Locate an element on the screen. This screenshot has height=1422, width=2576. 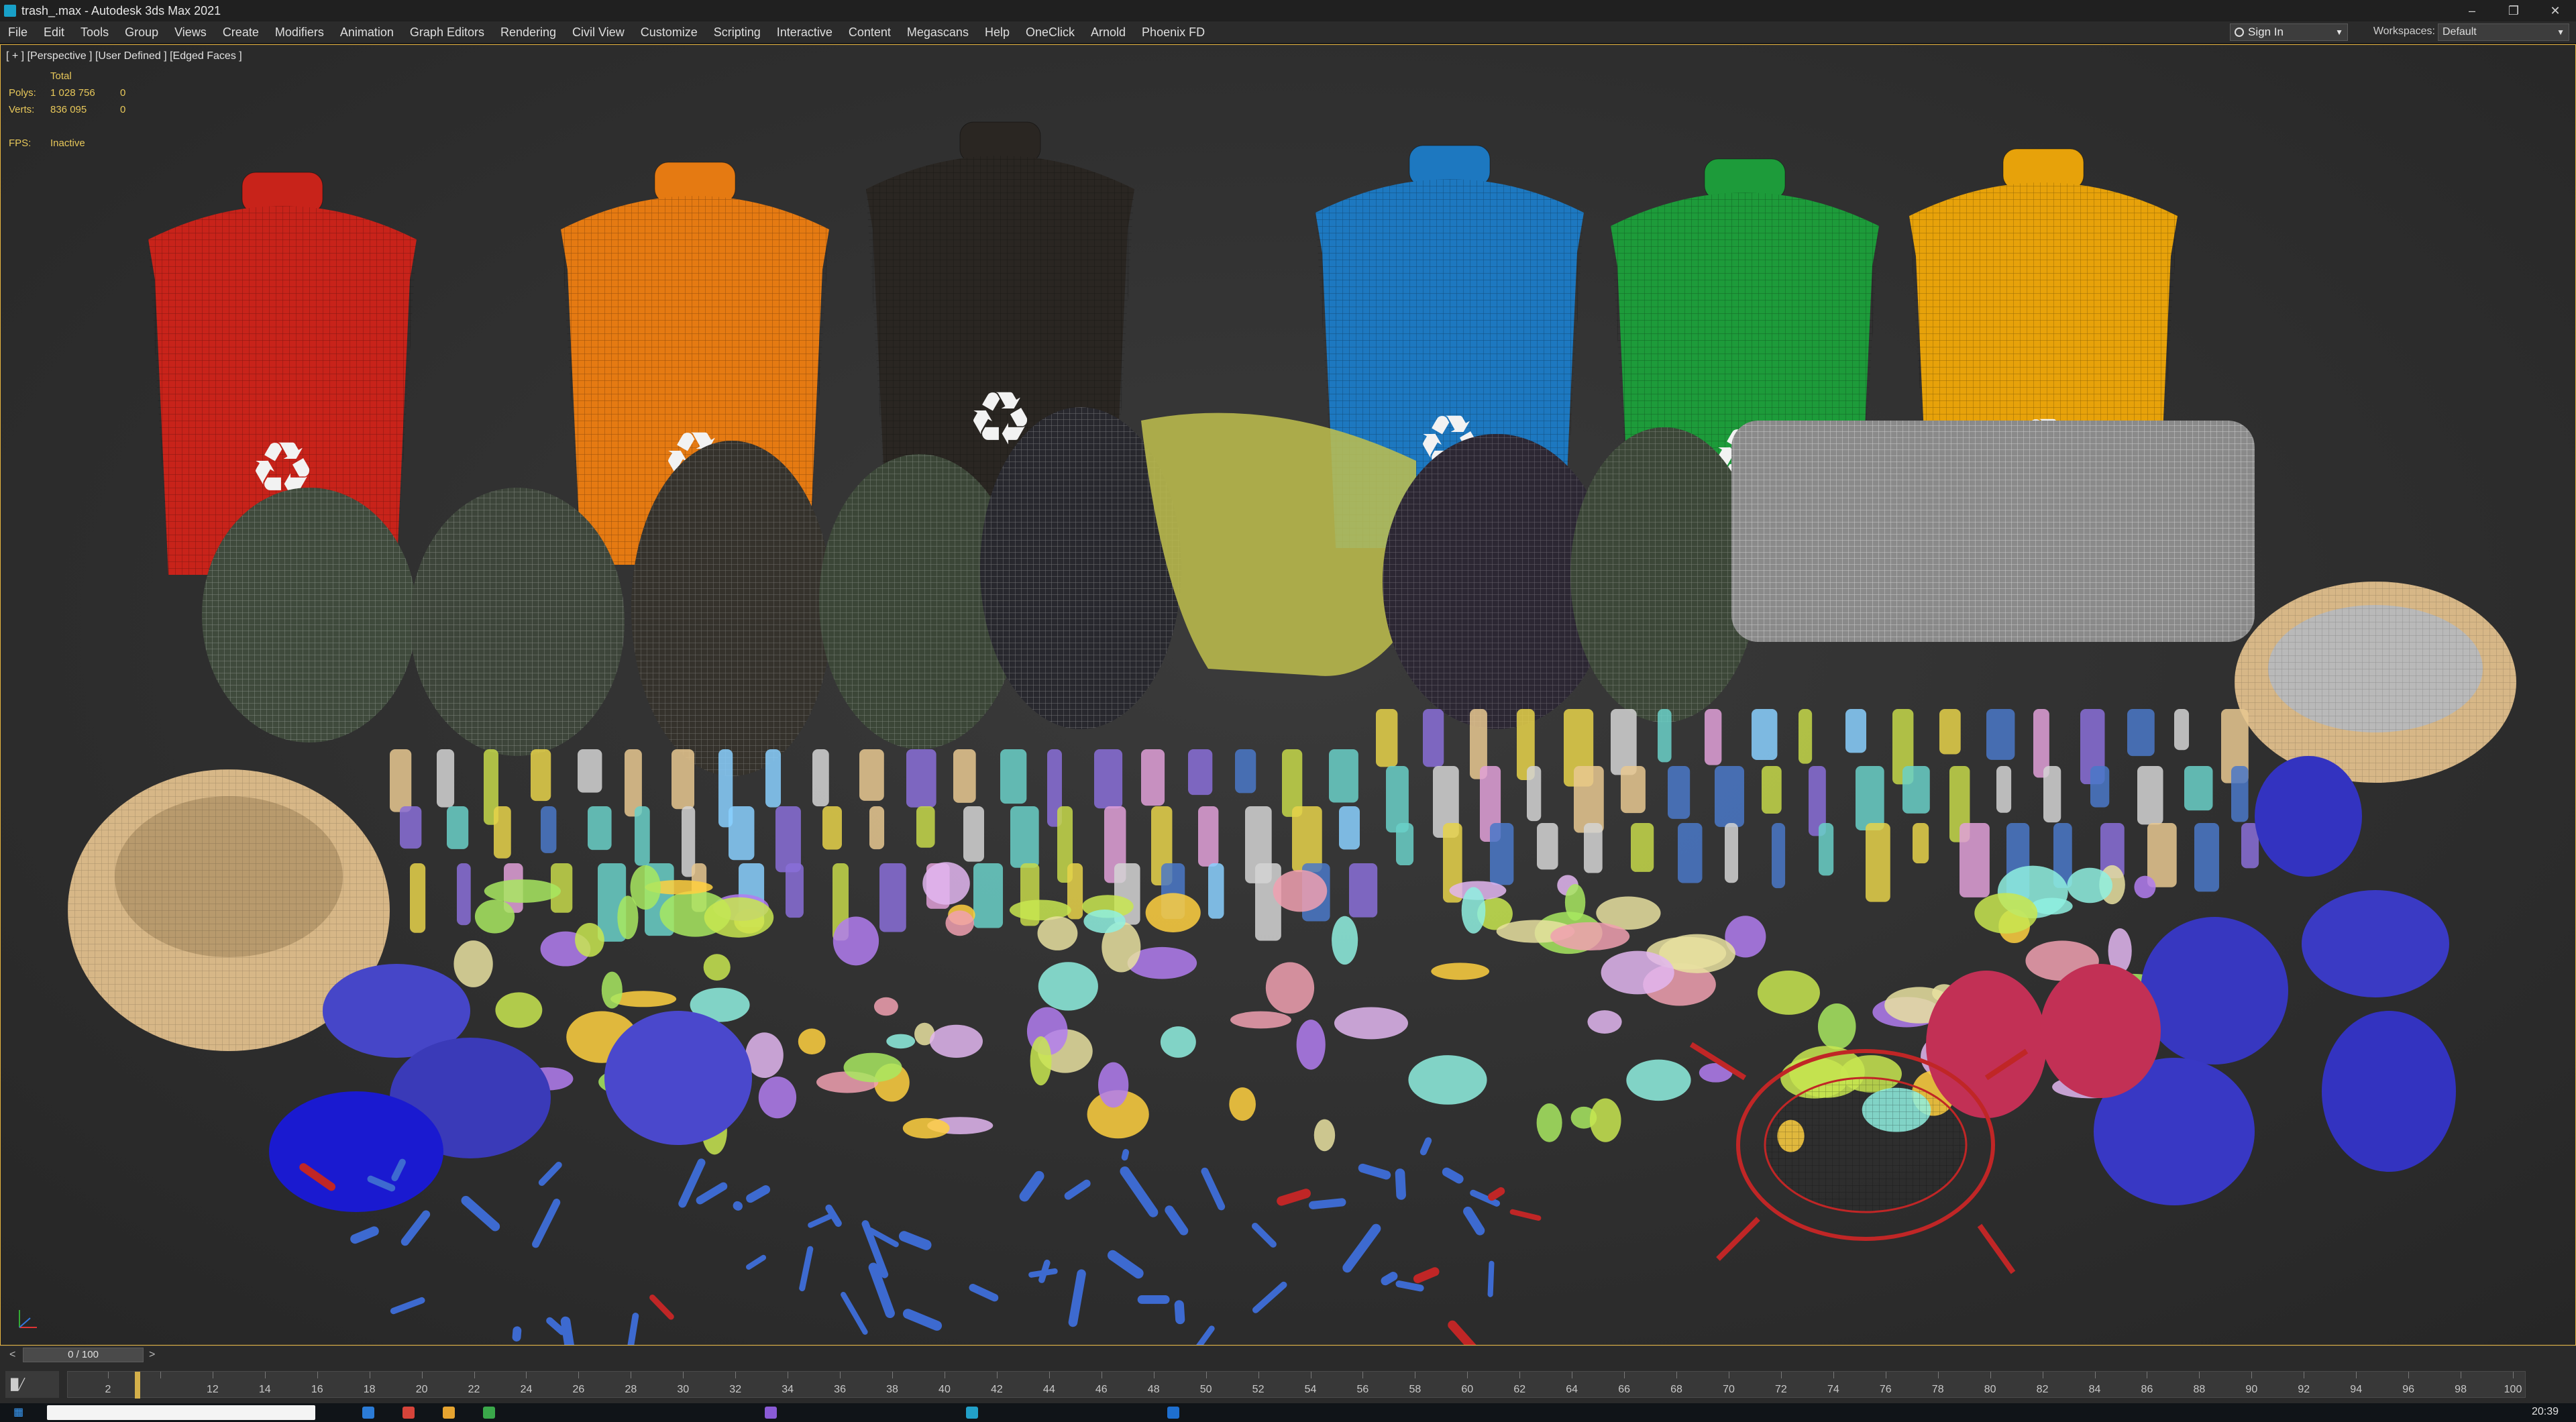
previous-frame-icon: < is located at coordinates (12, 1355).